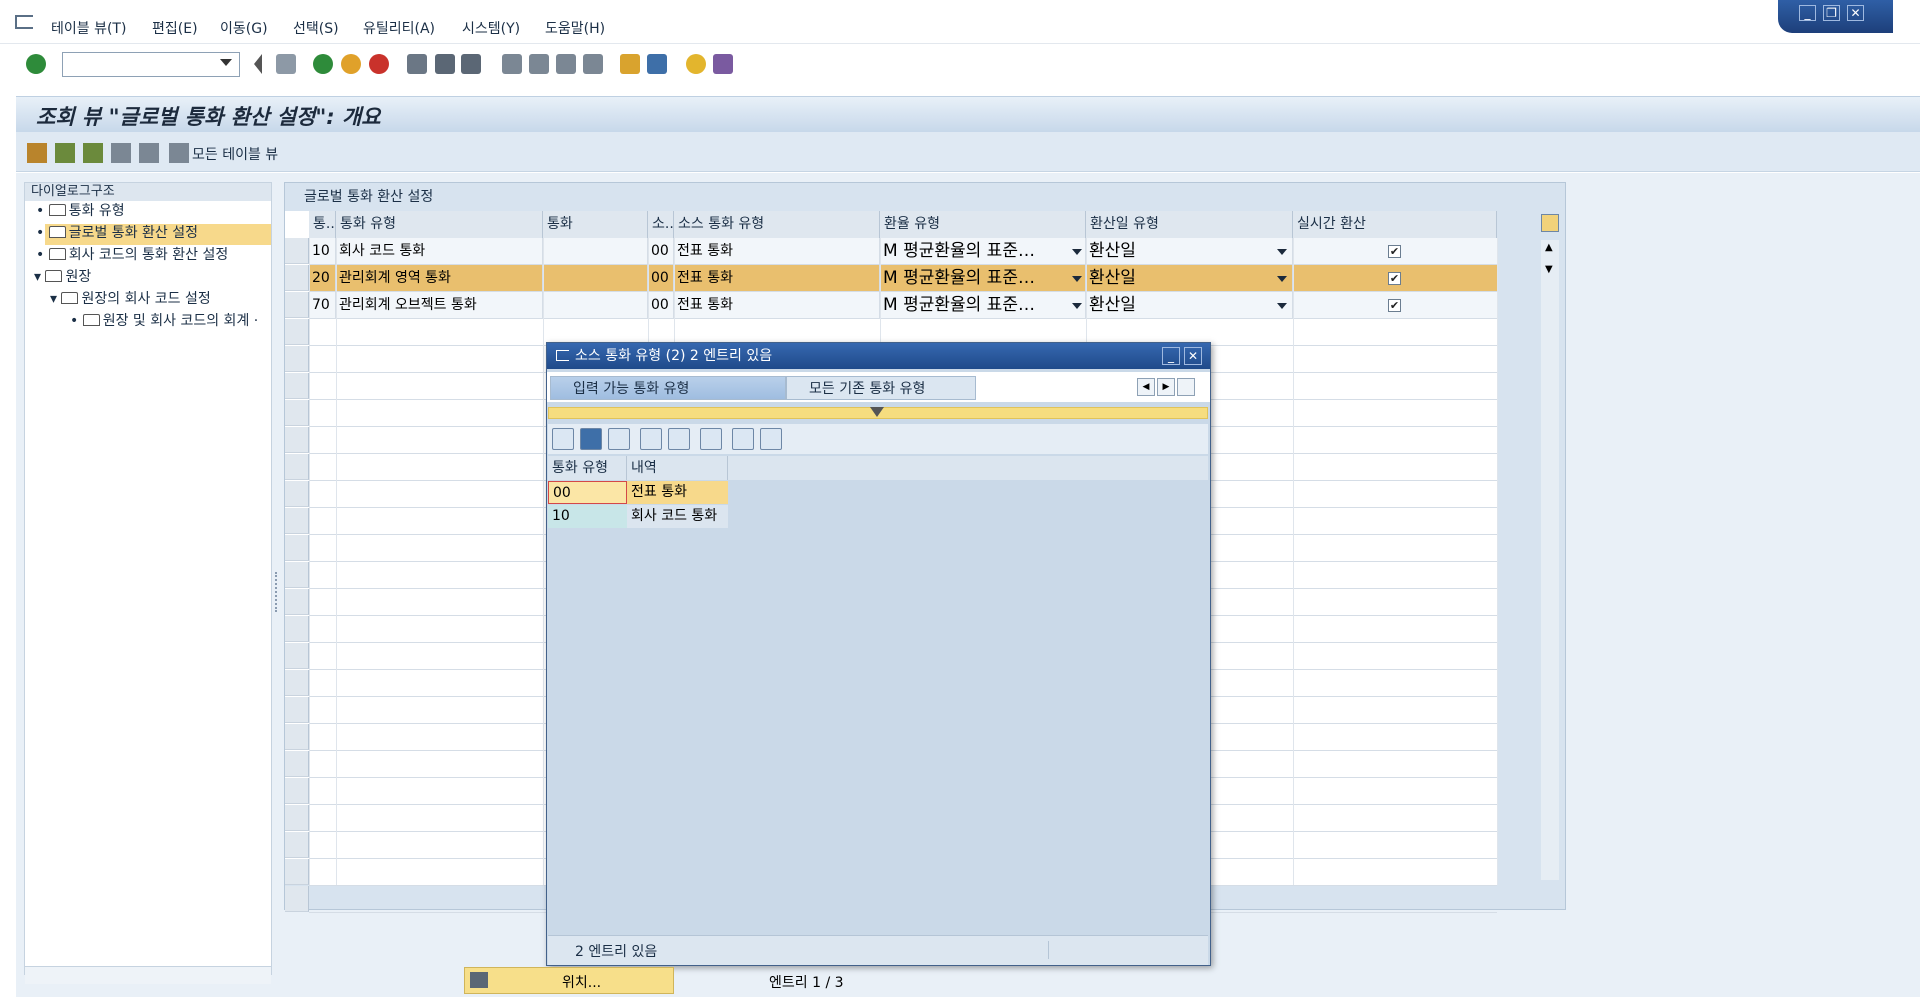 The image size is (1920, 997). What do you see at coordinates (132, 255) in the screenshot?
I see `tree-item-company-conversion: • 회사 코드의 통화 환산 설정` at bounding box center [132, 255].